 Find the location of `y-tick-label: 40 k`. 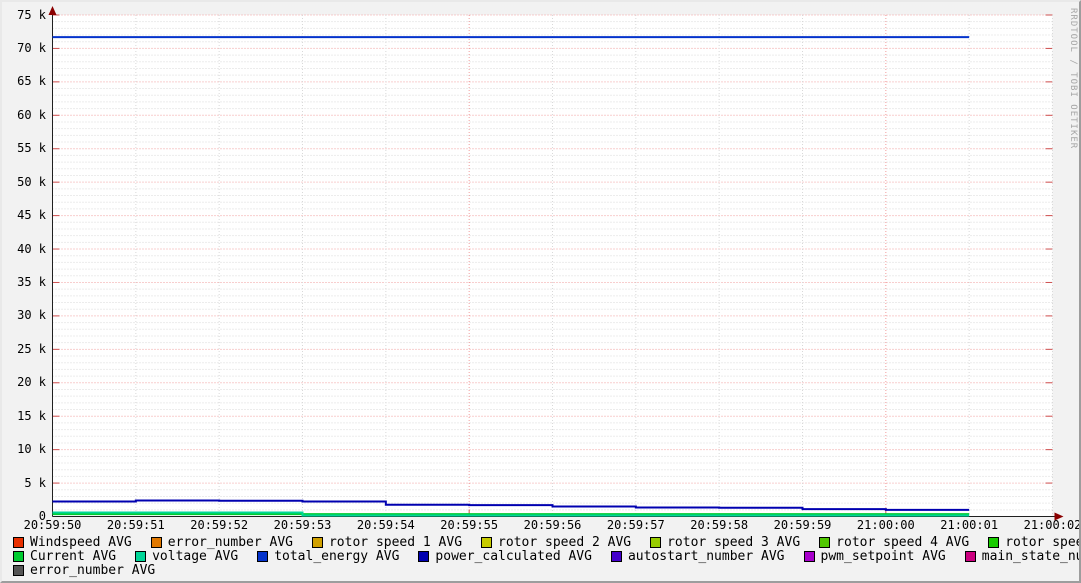

y-tick-label: 40 k is located at coordinates (31, 248).